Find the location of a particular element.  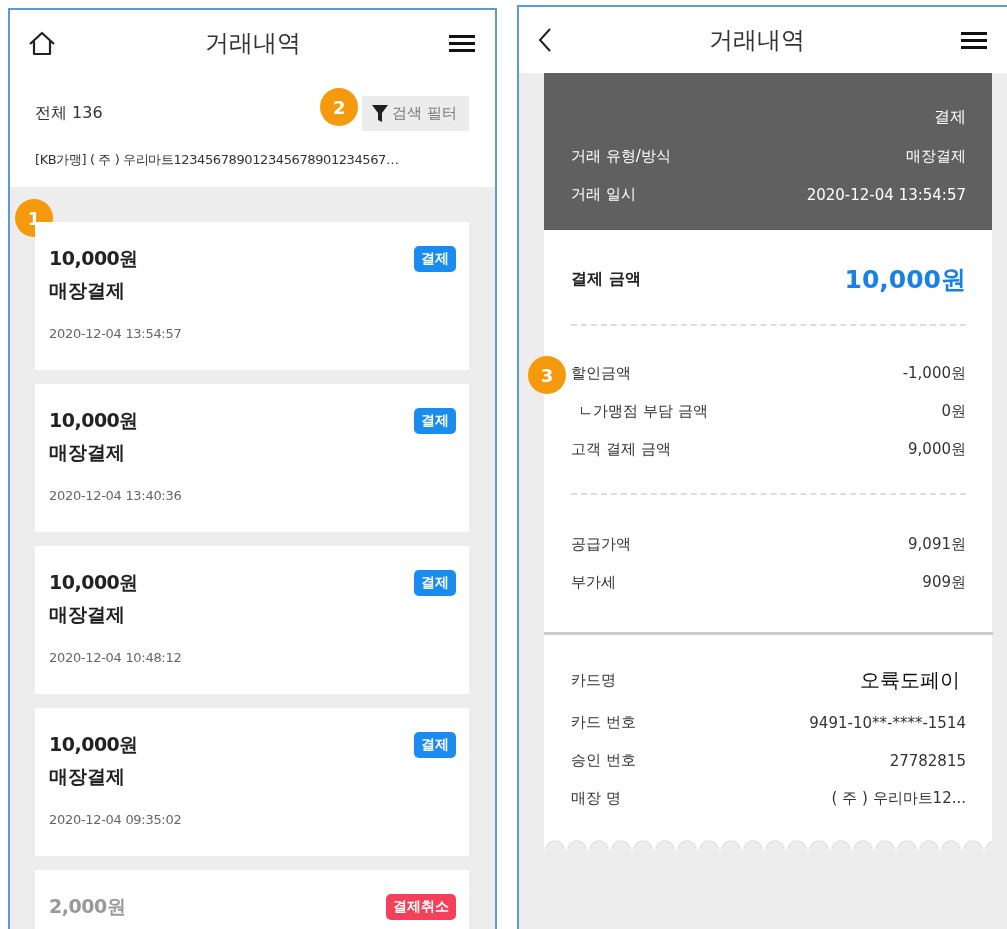

field-label: 할인금액 is located at coordinates (601, 373).